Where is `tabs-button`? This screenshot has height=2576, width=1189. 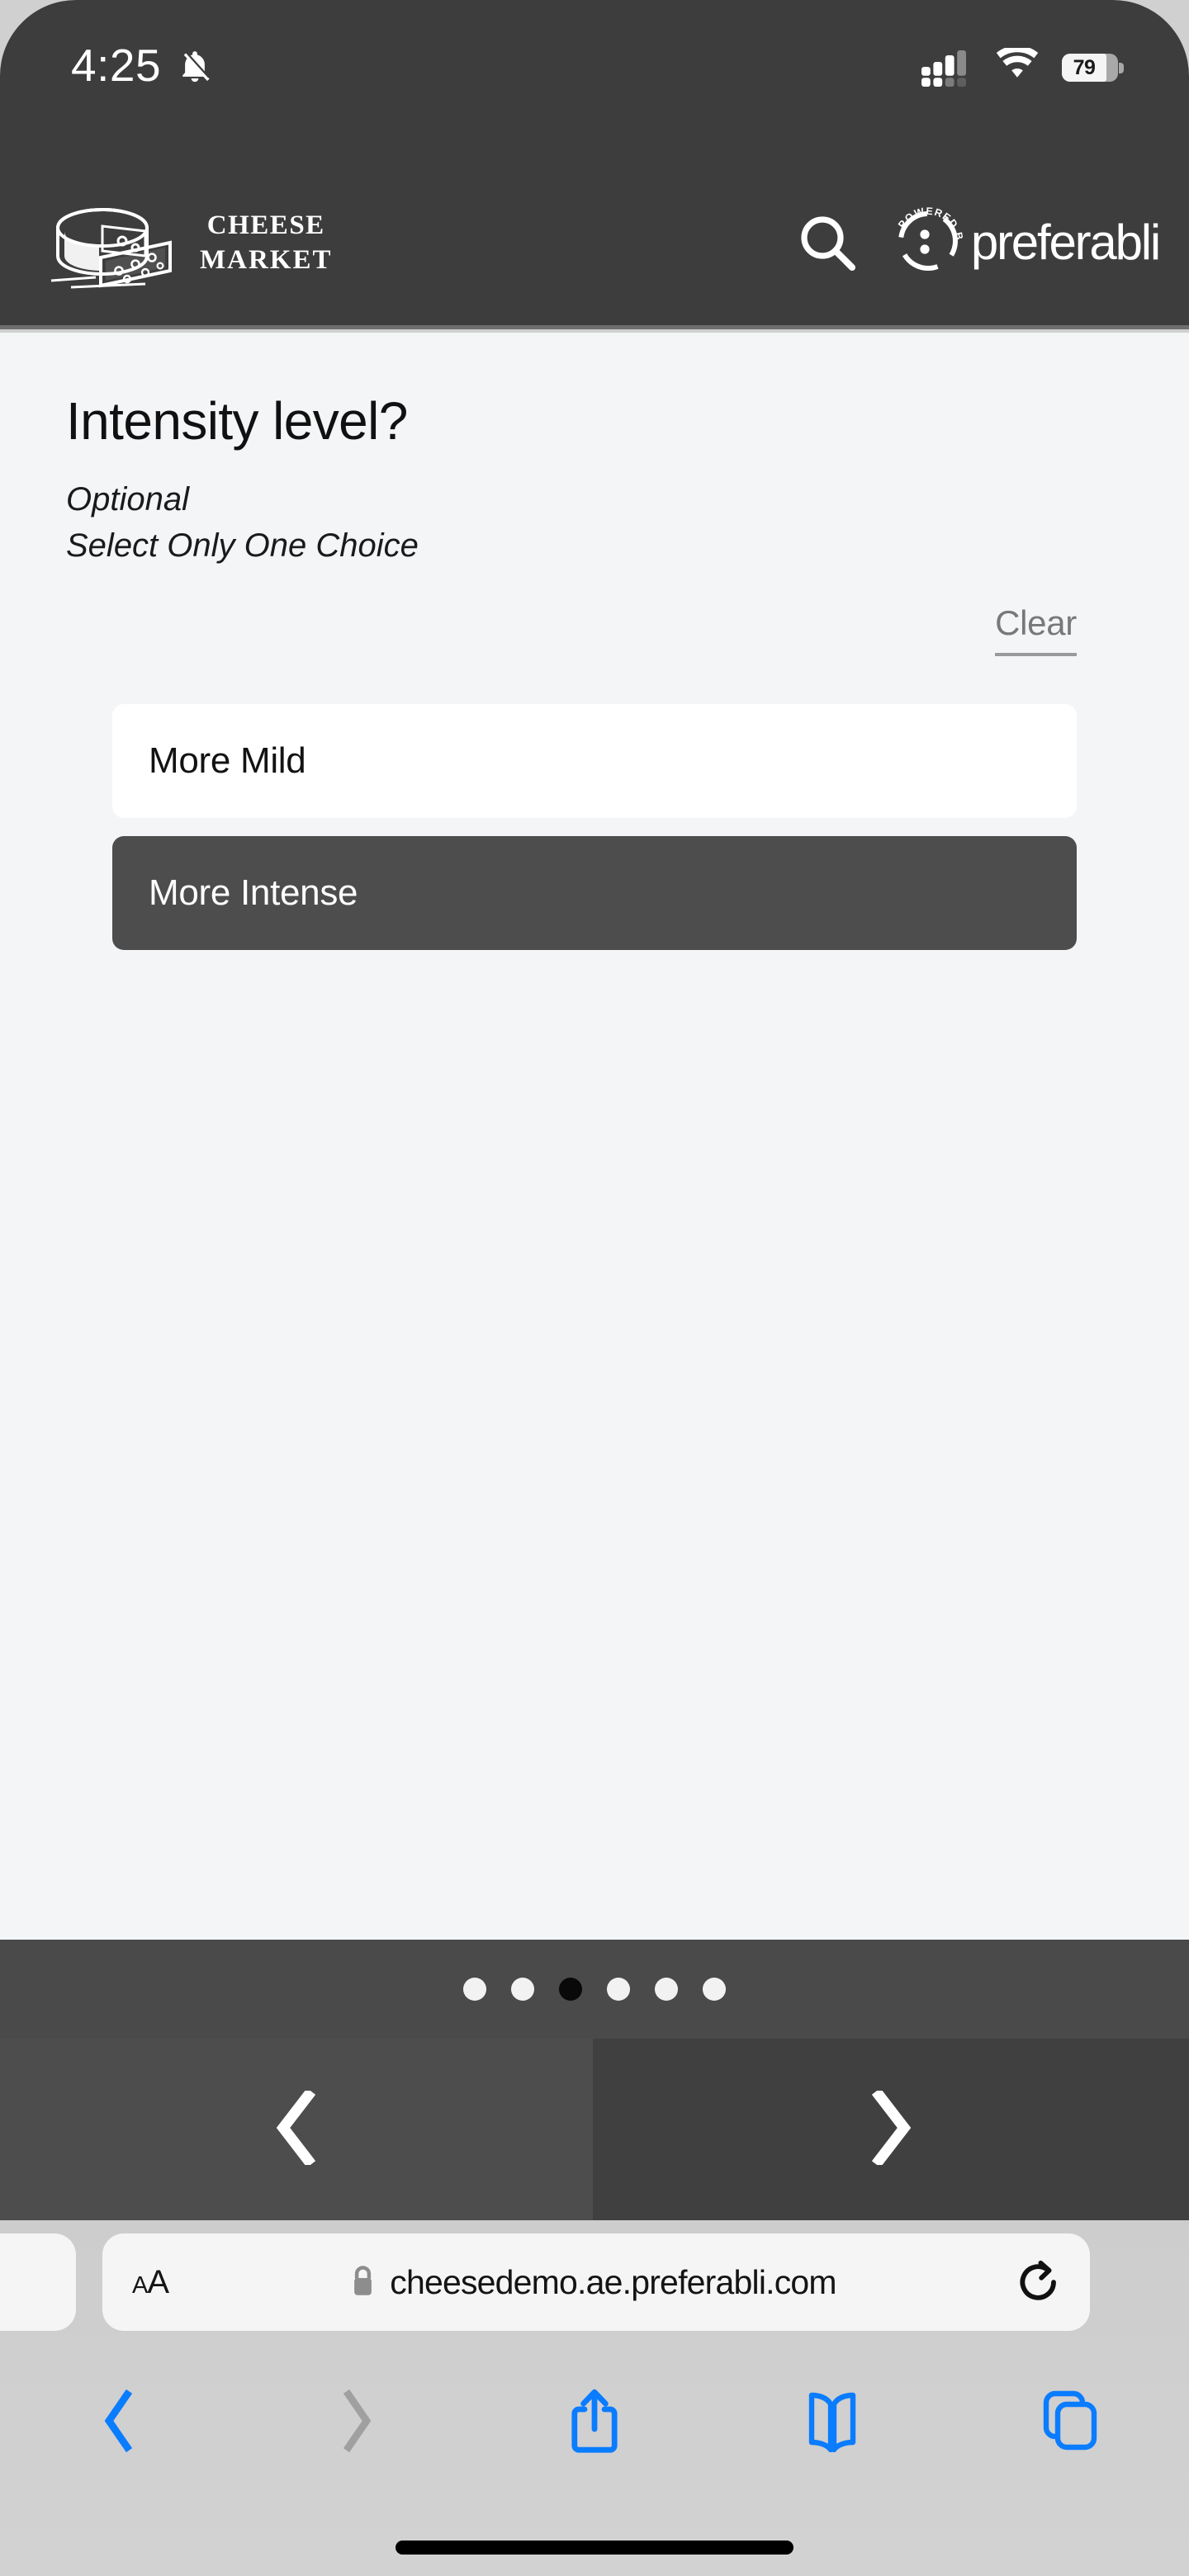 tabs-button is located at coordinates (1070, 2423).